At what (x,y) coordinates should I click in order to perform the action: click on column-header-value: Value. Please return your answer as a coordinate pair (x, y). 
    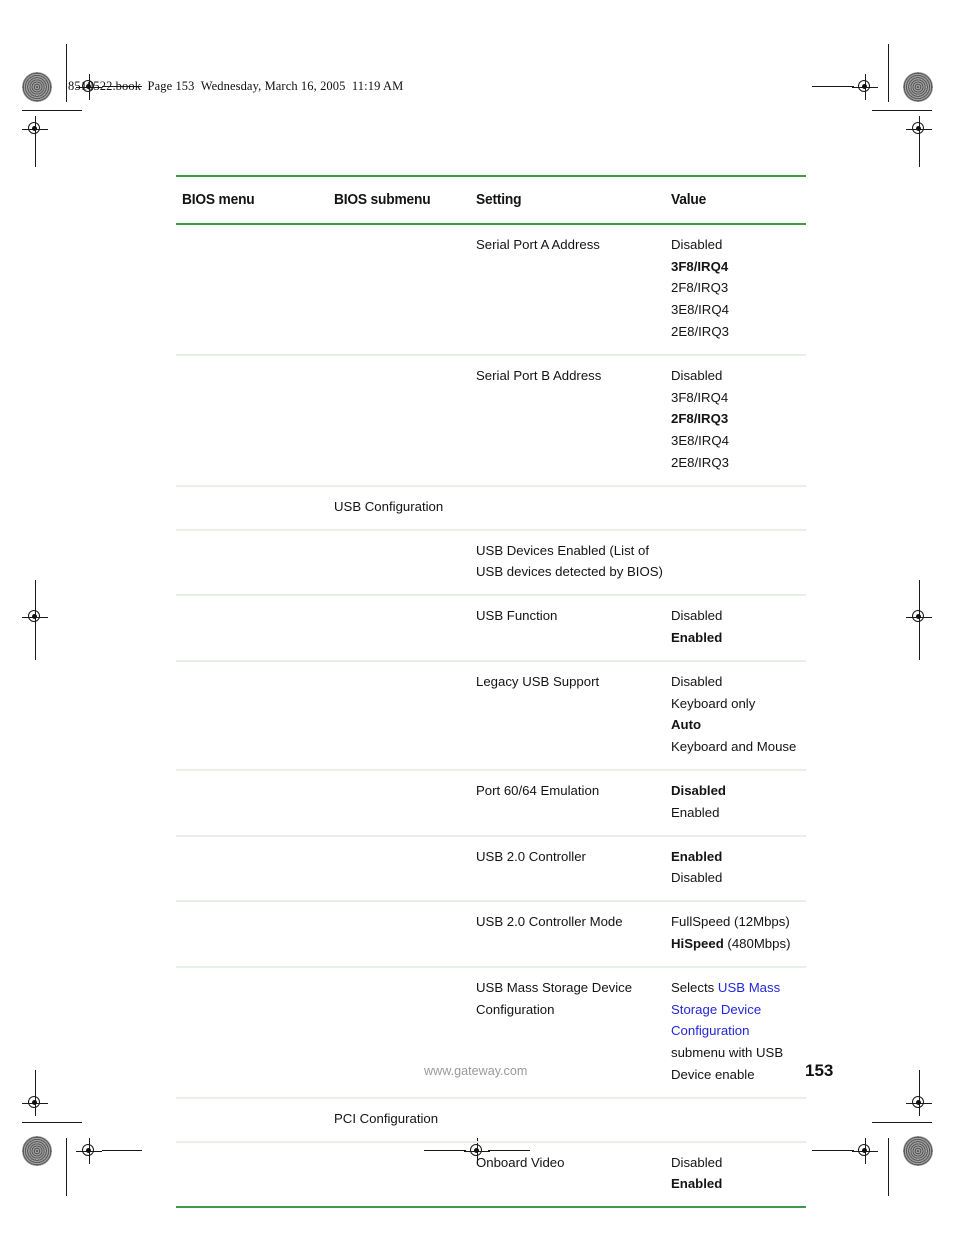
    Looking at the image, I should click on (689, 200).